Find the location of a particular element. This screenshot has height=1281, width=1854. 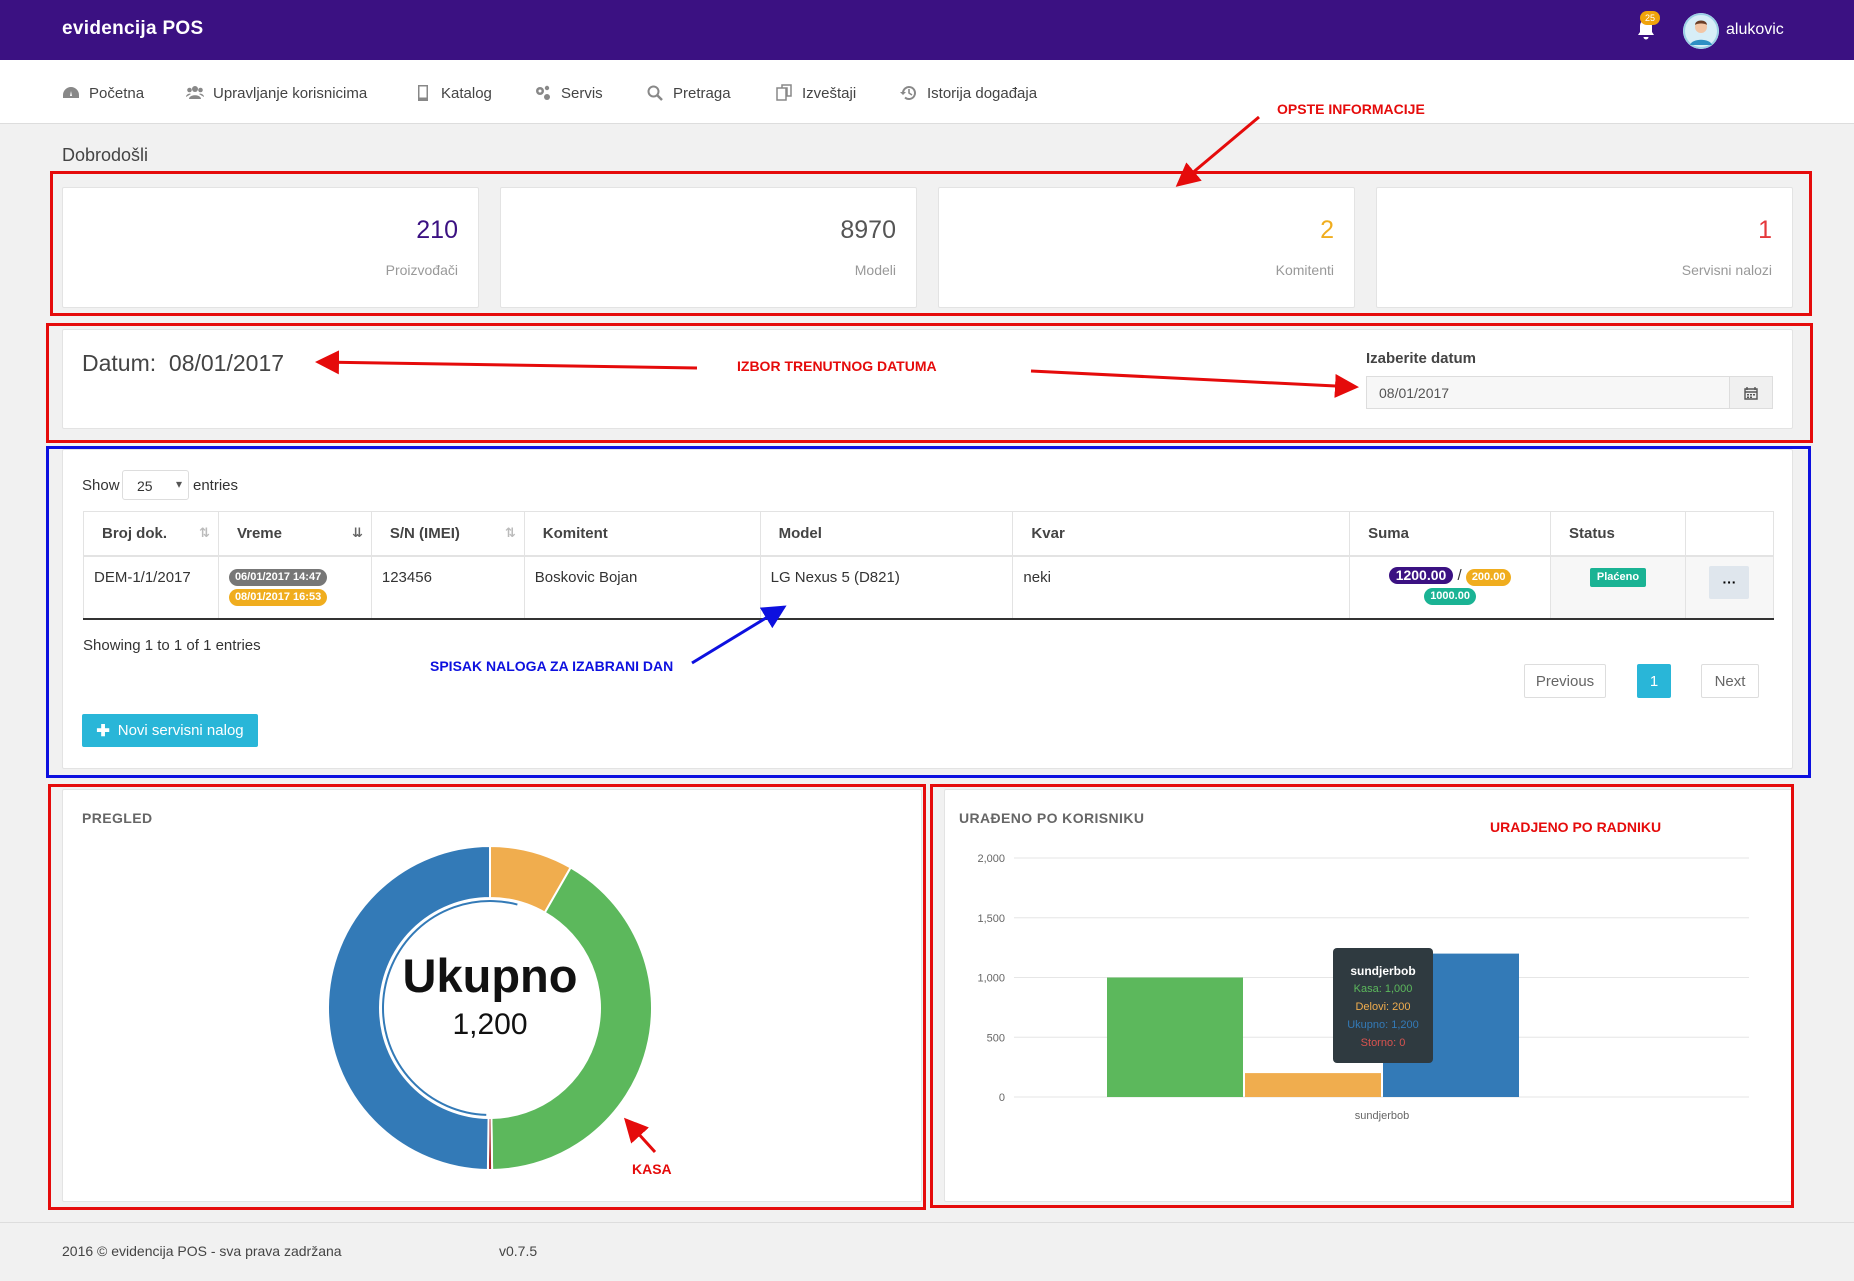

arrow-datum-right is located at coordinates (1194, 383).